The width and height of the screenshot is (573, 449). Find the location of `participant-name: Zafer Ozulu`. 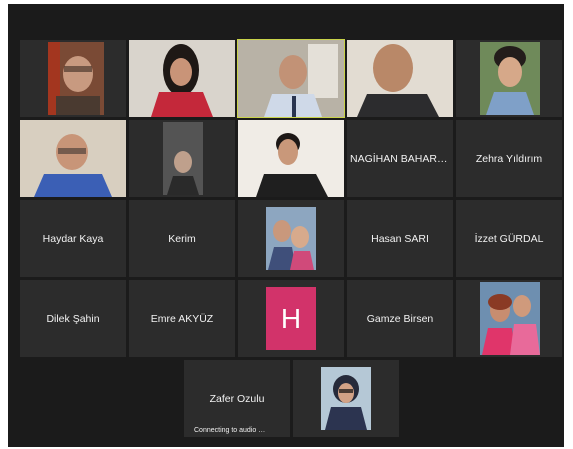

participant-name: Zafer Ozulu is located at coordinates (237, 398).